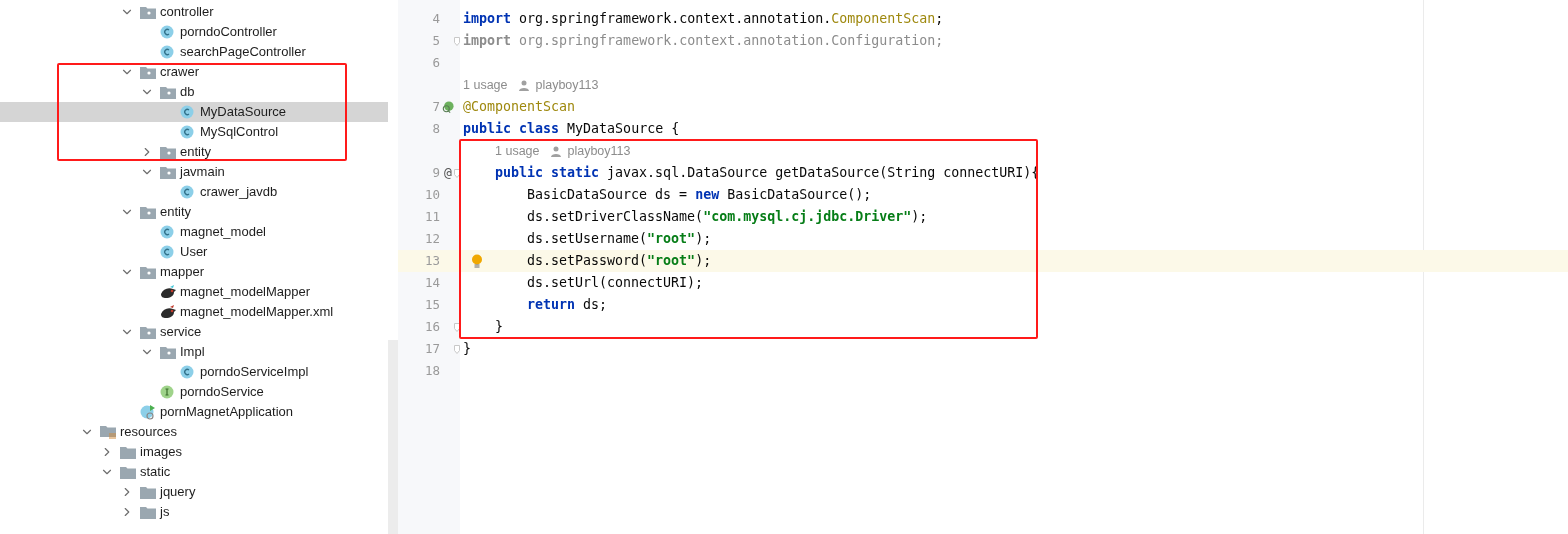 This screenshot has height=534, width=1568. Describe the element at coordinates (194, 412) in the screenshot. I see `tree-row: pornMagnetApplication` at that location.